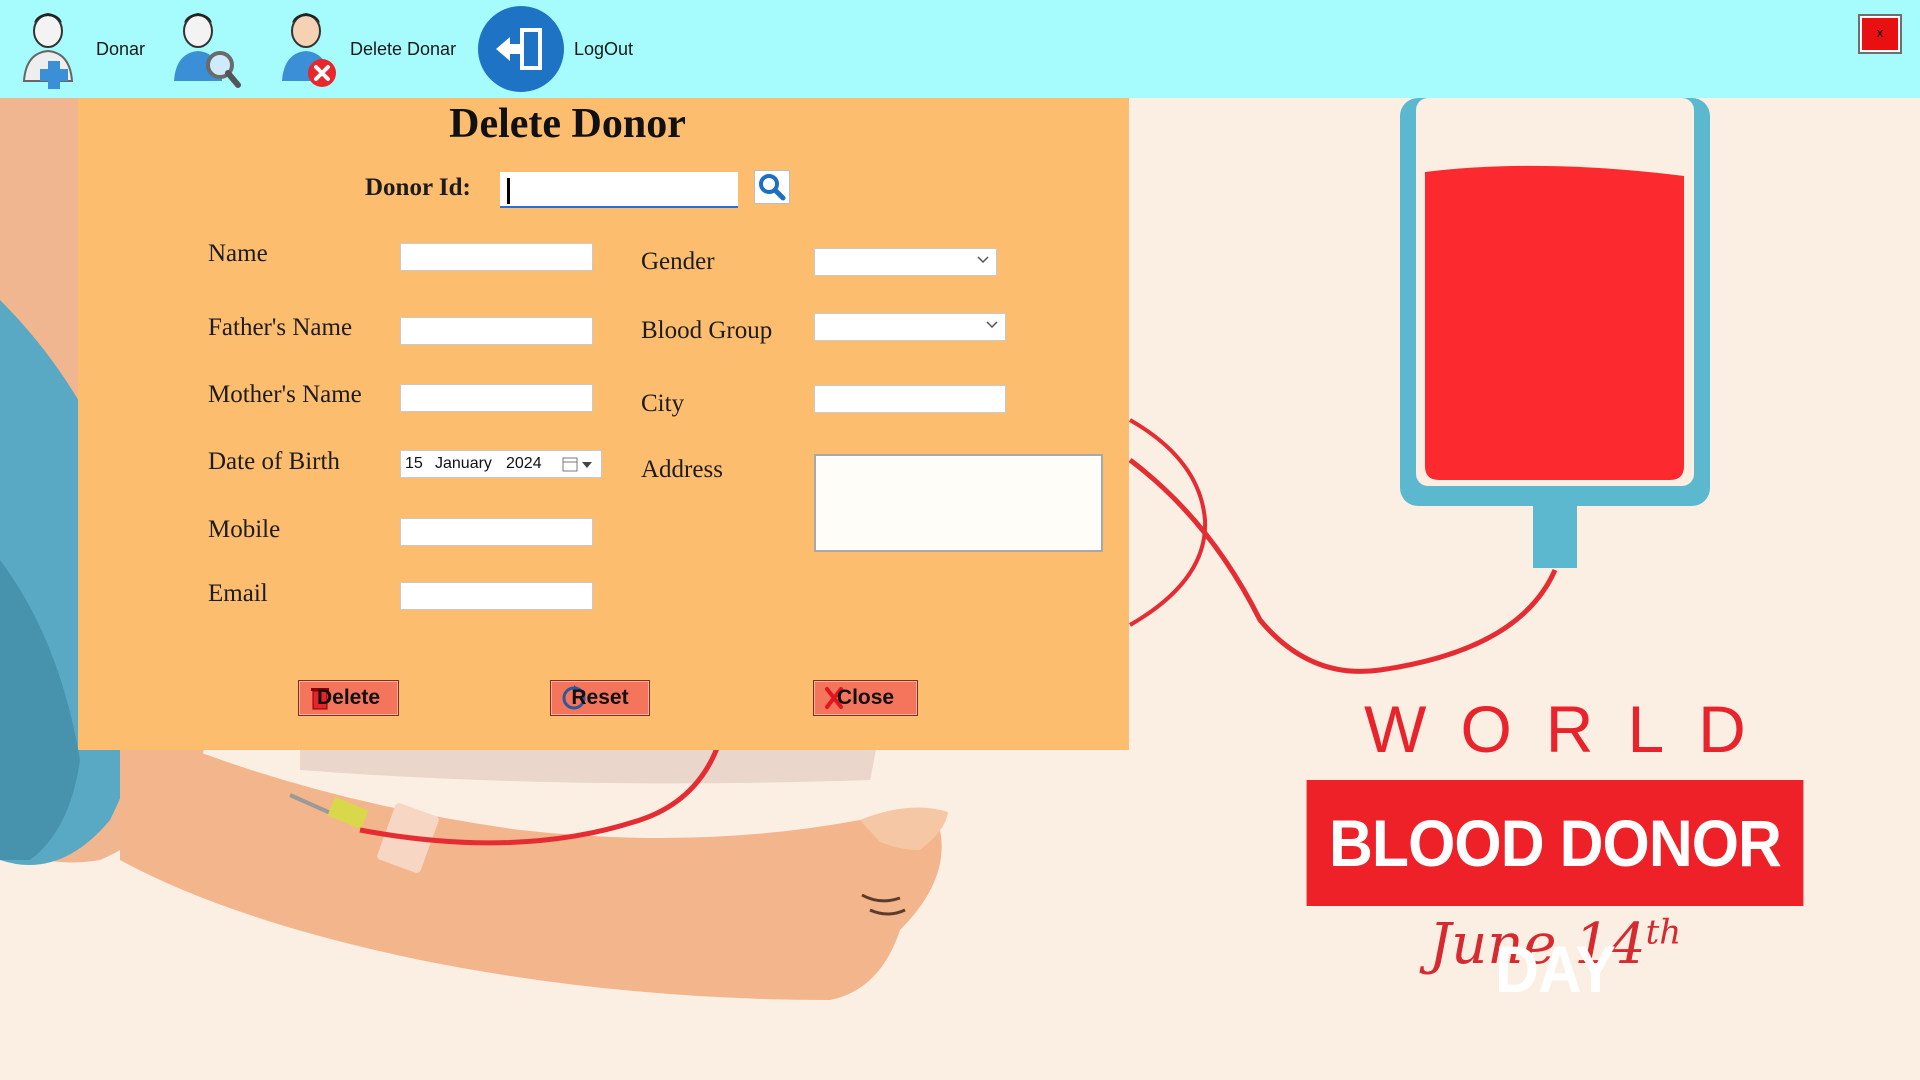  What do you see at coordinates (121, 48) in the screenshot?
I see `toolbar-label-donar: Donar` at bounding box center [121, 48].